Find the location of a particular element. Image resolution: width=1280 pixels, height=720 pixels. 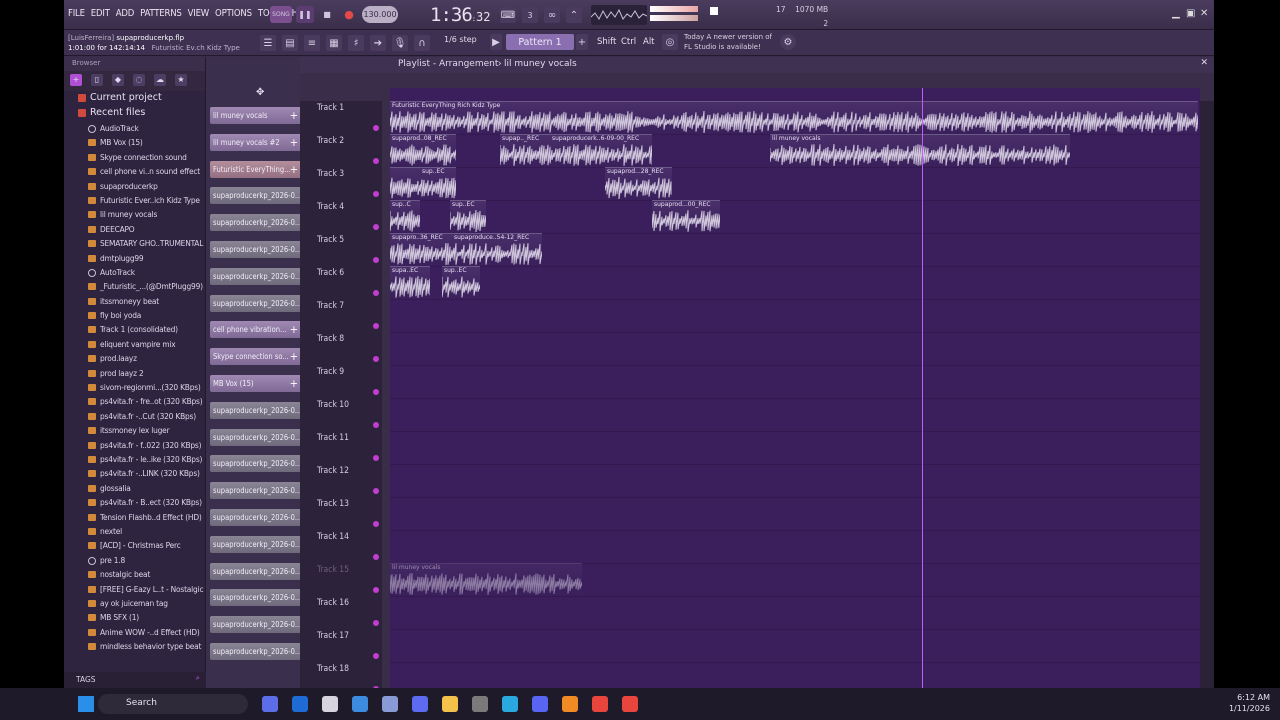

plugin-icon: ♯ is located at coordinates (356, 43).